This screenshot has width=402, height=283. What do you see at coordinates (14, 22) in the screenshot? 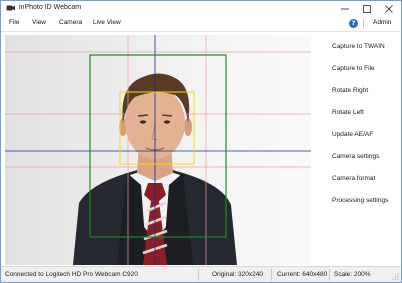
I see `menu-file: File` at bounding box center [14, 22].